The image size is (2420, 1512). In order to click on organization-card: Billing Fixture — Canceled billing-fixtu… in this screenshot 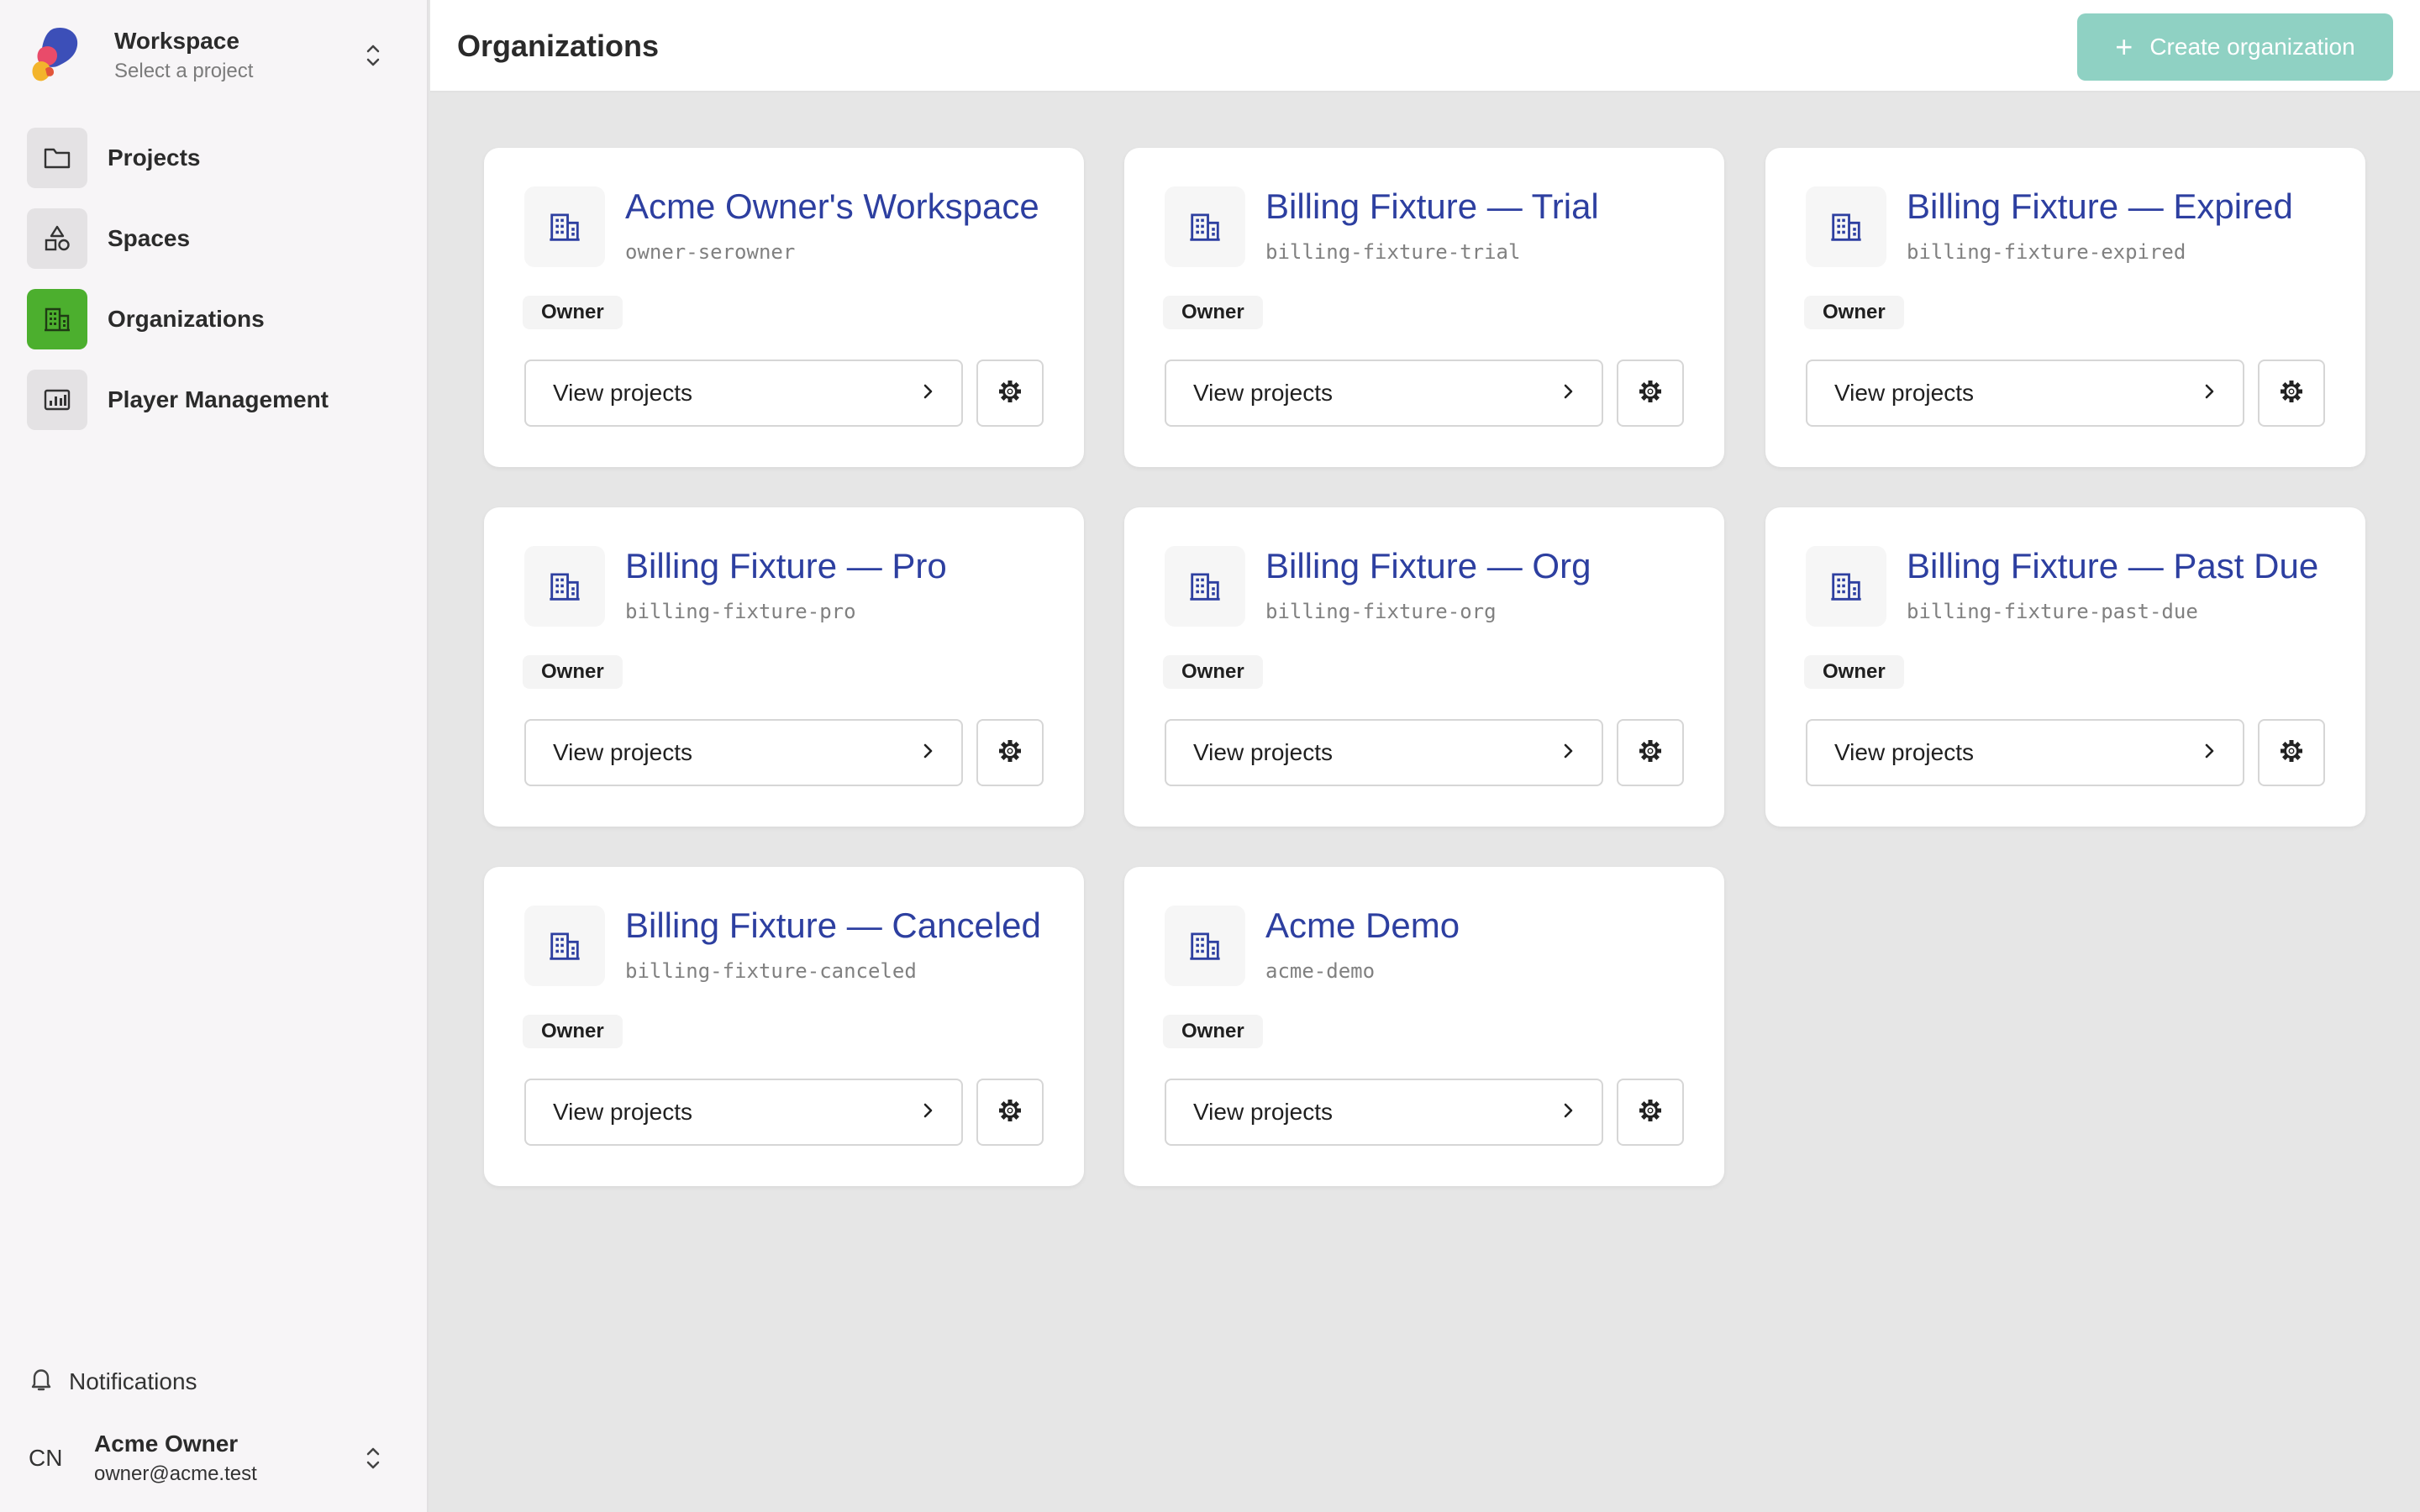, I will do `click(784, 1026)`.